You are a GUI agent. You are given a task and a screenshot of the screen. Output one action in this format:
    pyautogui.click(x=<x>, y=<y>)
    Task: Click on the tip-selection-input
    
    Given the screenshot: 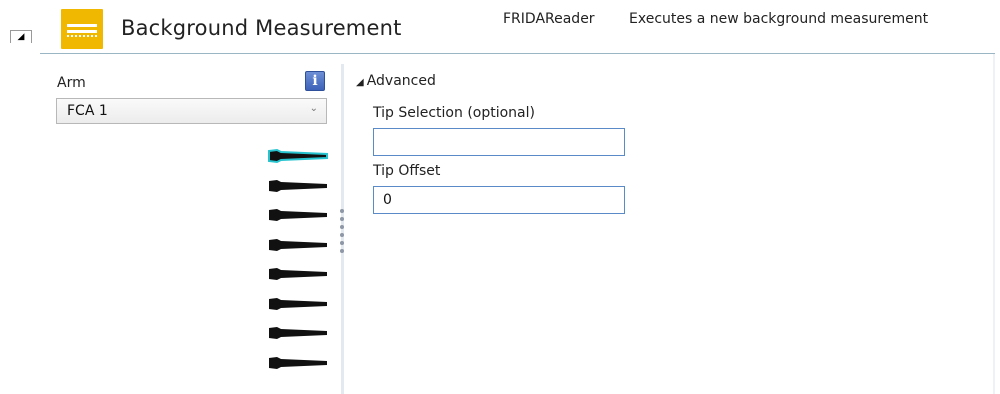 What is the action you would take?
    pyautogui.click(x=499, y=142)
    